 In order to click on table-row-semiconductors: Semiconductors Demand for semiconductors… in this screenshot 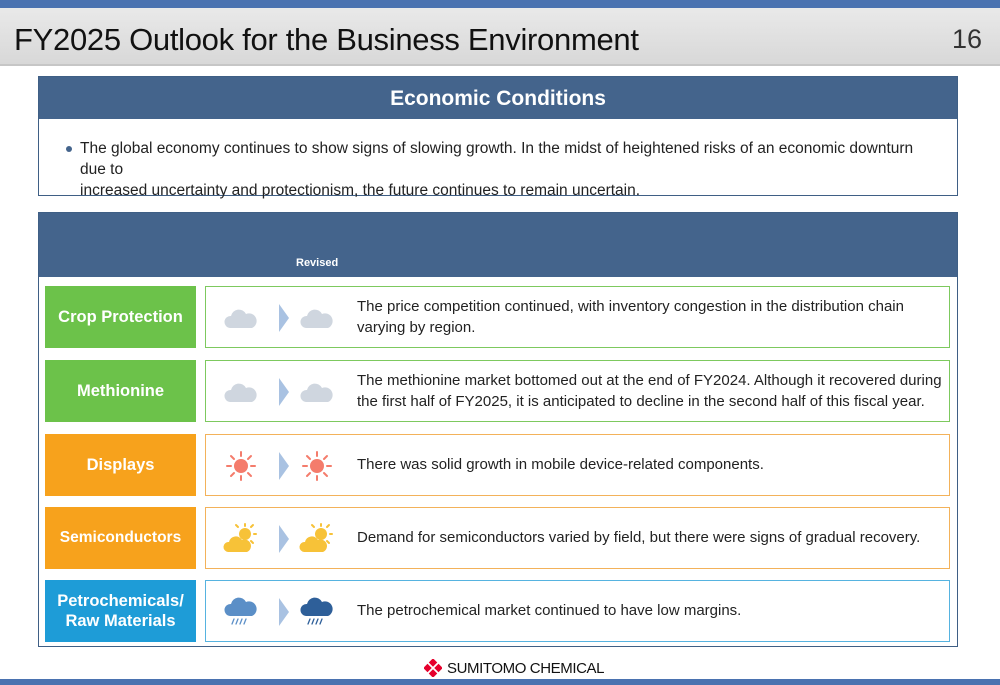, I will do `click(497, 538)`.